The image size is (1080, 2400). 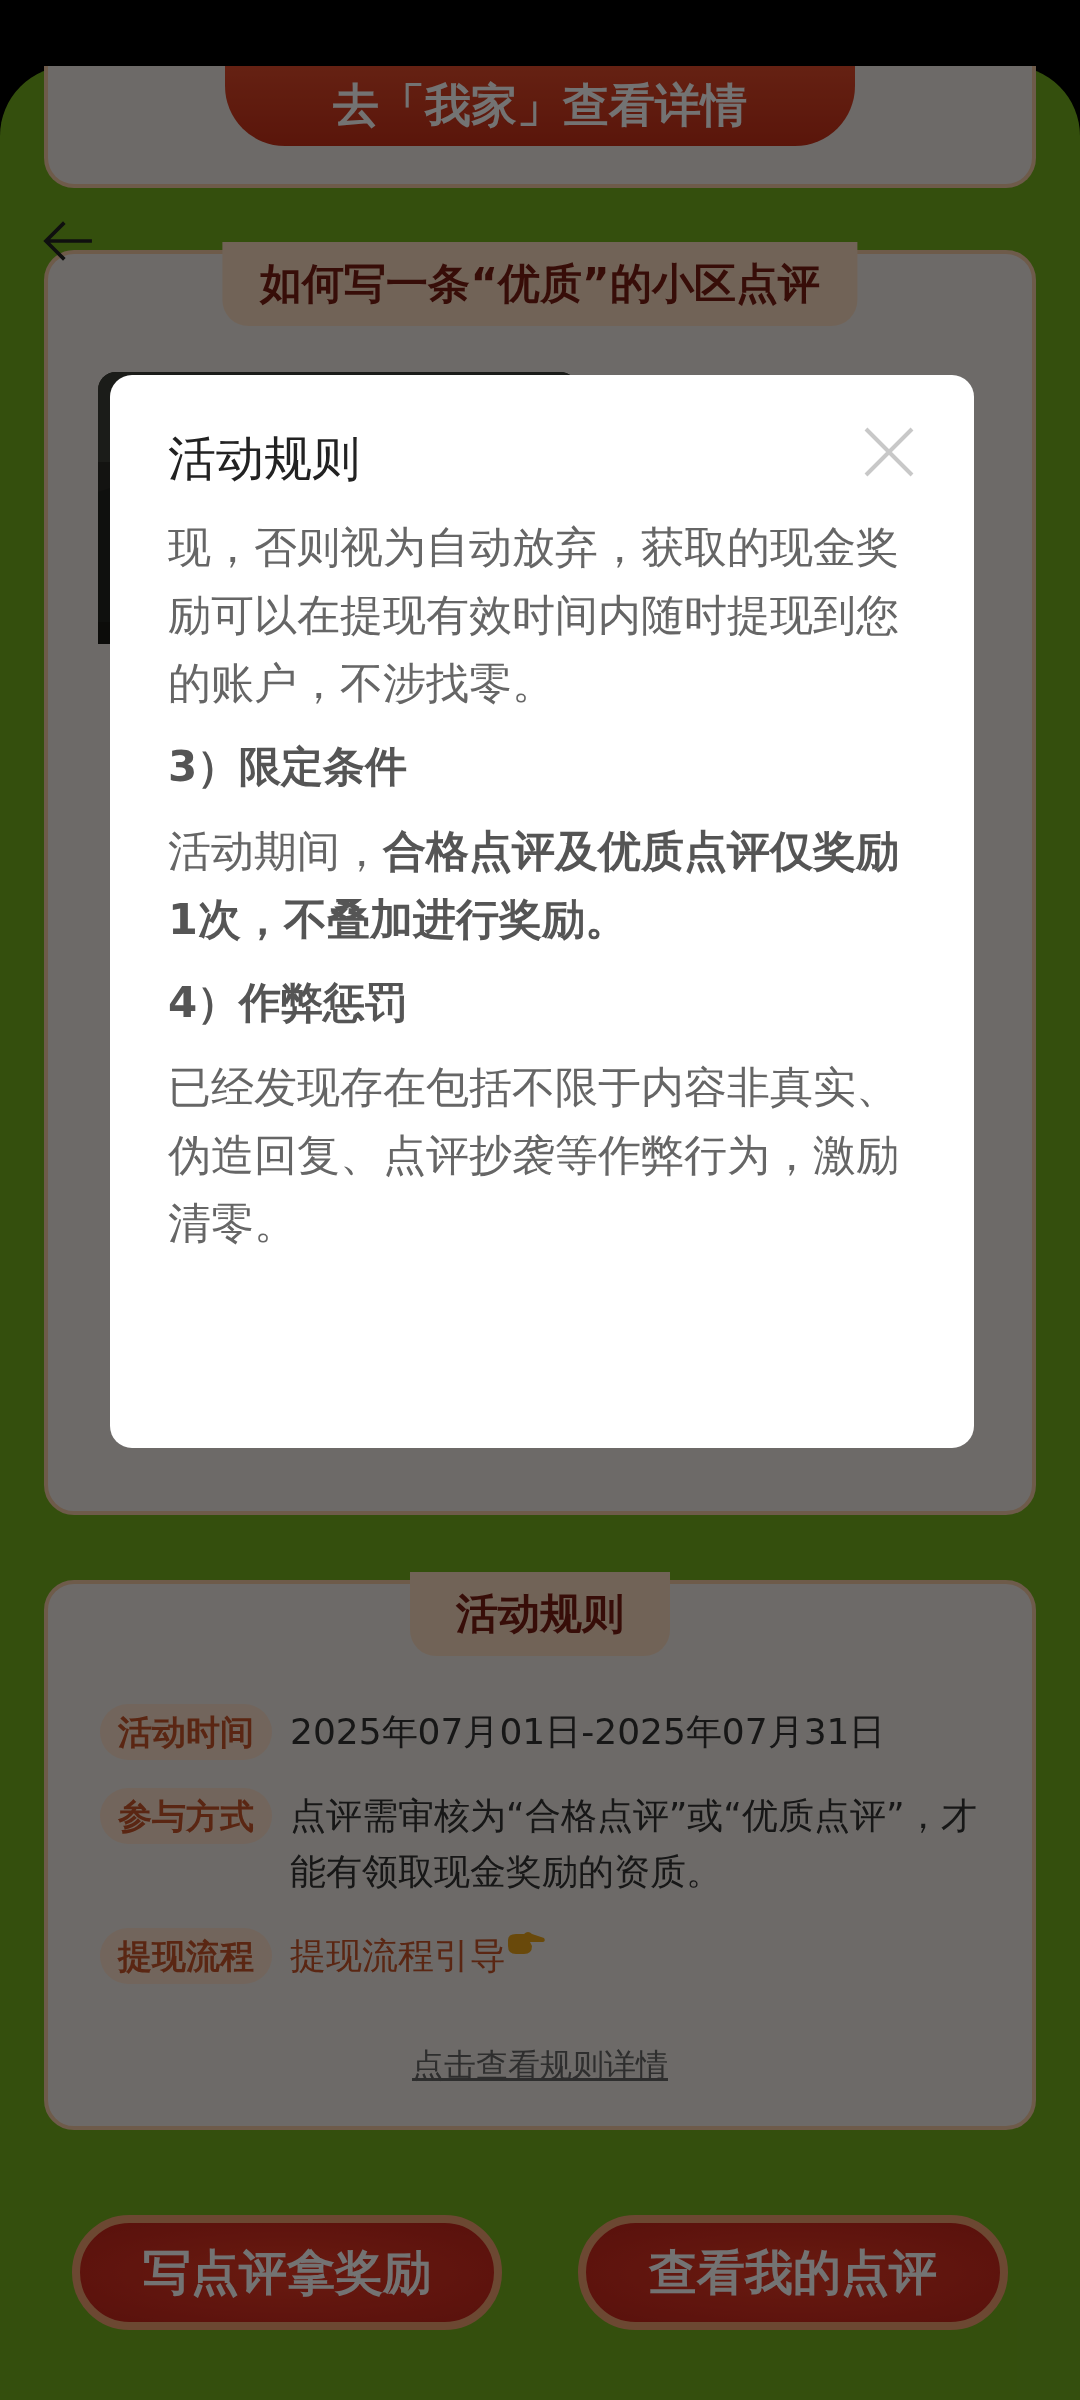 I want to click on rules-details-link: 点击查看规则详情, so click(x=540, y=2066).